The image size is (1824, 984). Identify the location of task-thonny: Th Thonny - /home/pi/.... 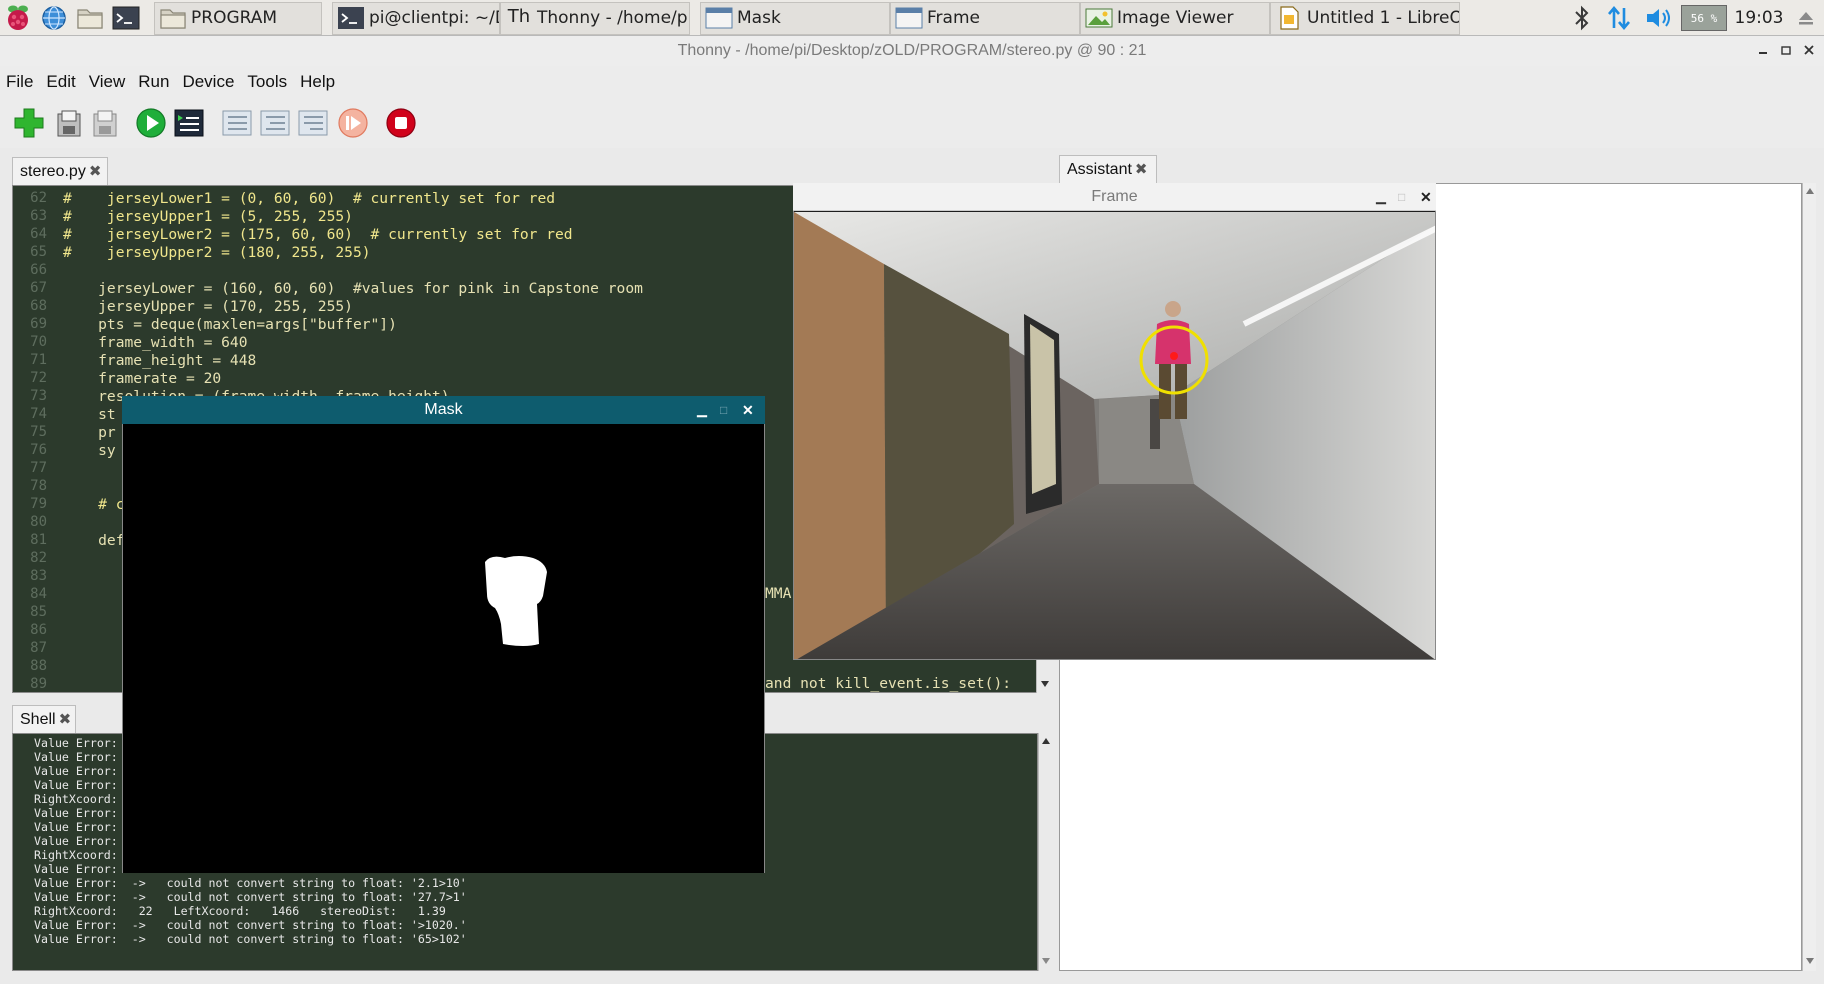
(595, 18).